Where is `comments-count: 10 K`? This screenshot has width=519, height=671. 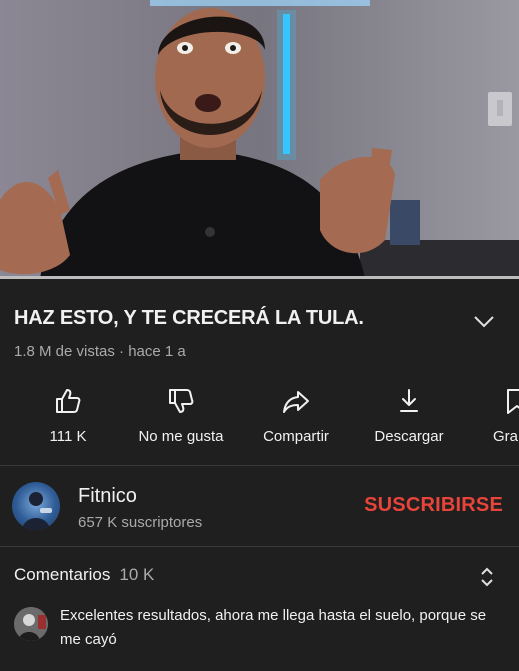
comments-count: 10 K is located at coordinates (137, 574).